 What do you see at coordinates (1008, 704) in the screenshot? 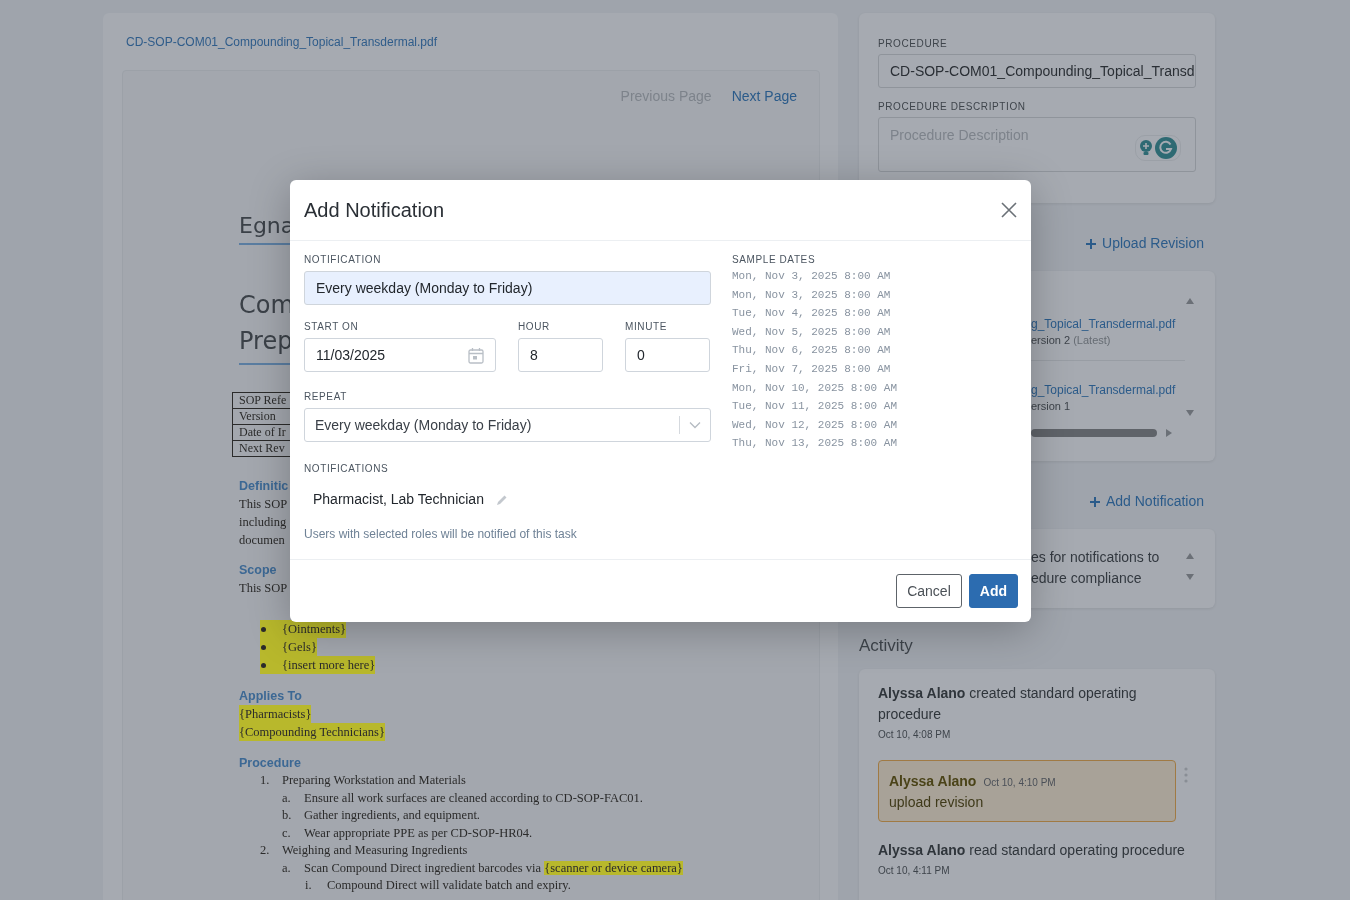
I see `activity-text: Alyssa Alano created standard operating procedure` at bounding box center [1008, 704].